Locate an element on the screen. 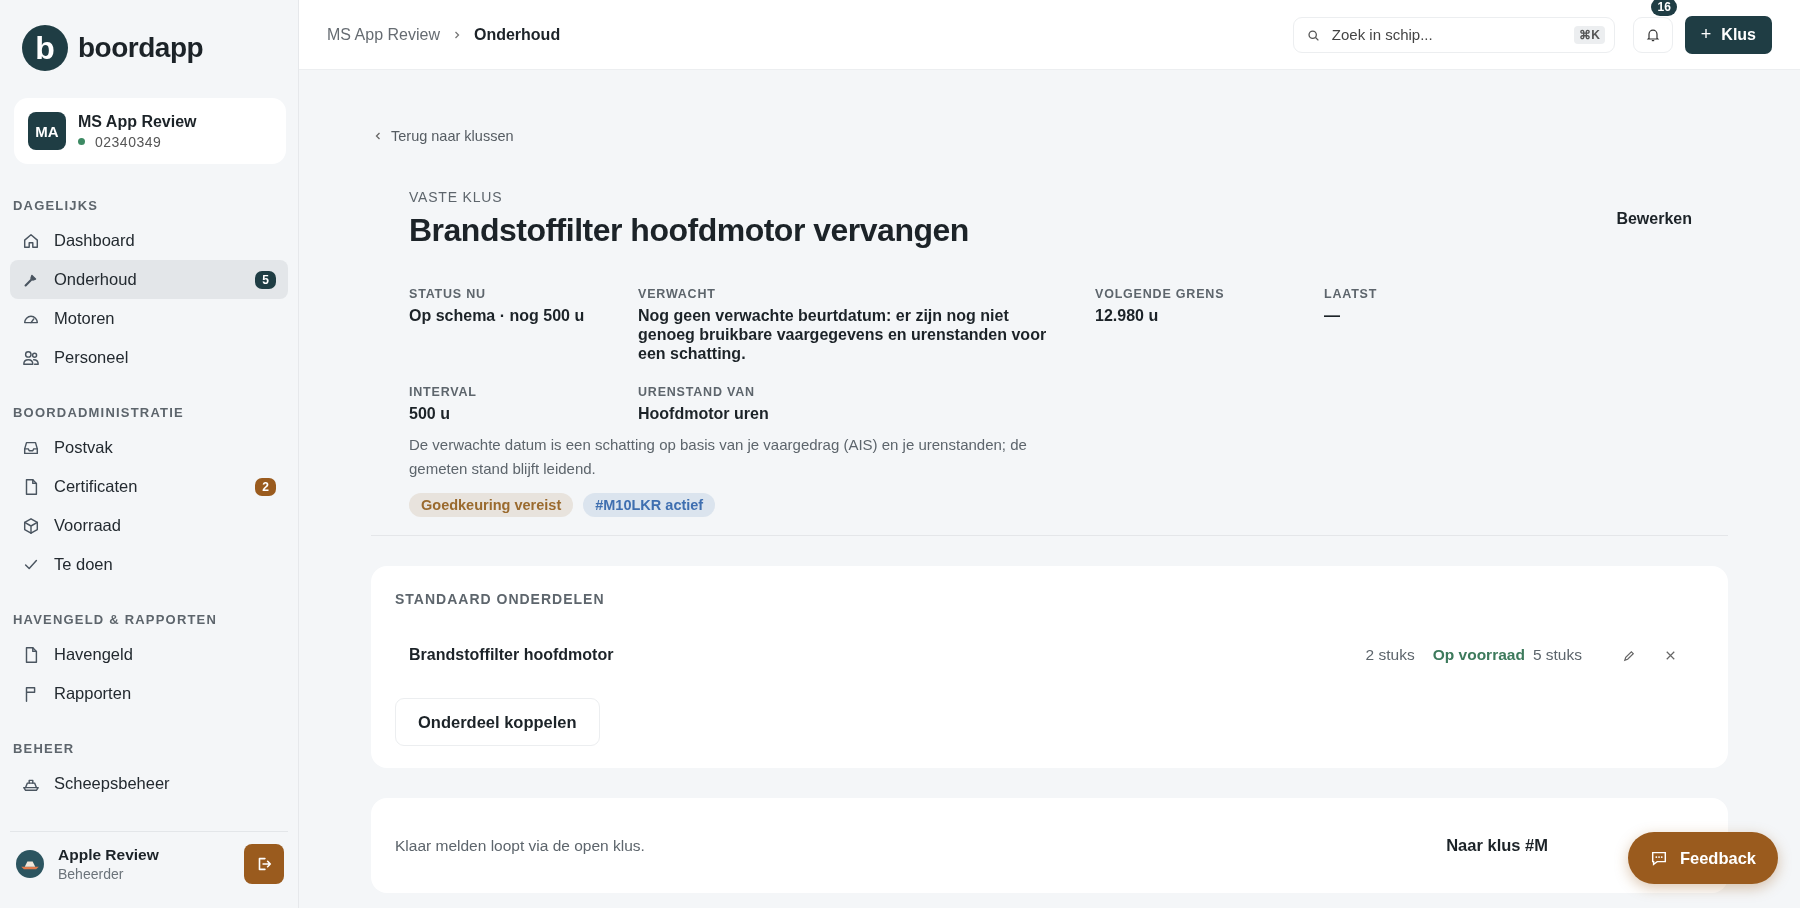 The image size is (1800, 908). section-heading: STANDAARD ONDERDELEN is located at coordinates (500, 599).